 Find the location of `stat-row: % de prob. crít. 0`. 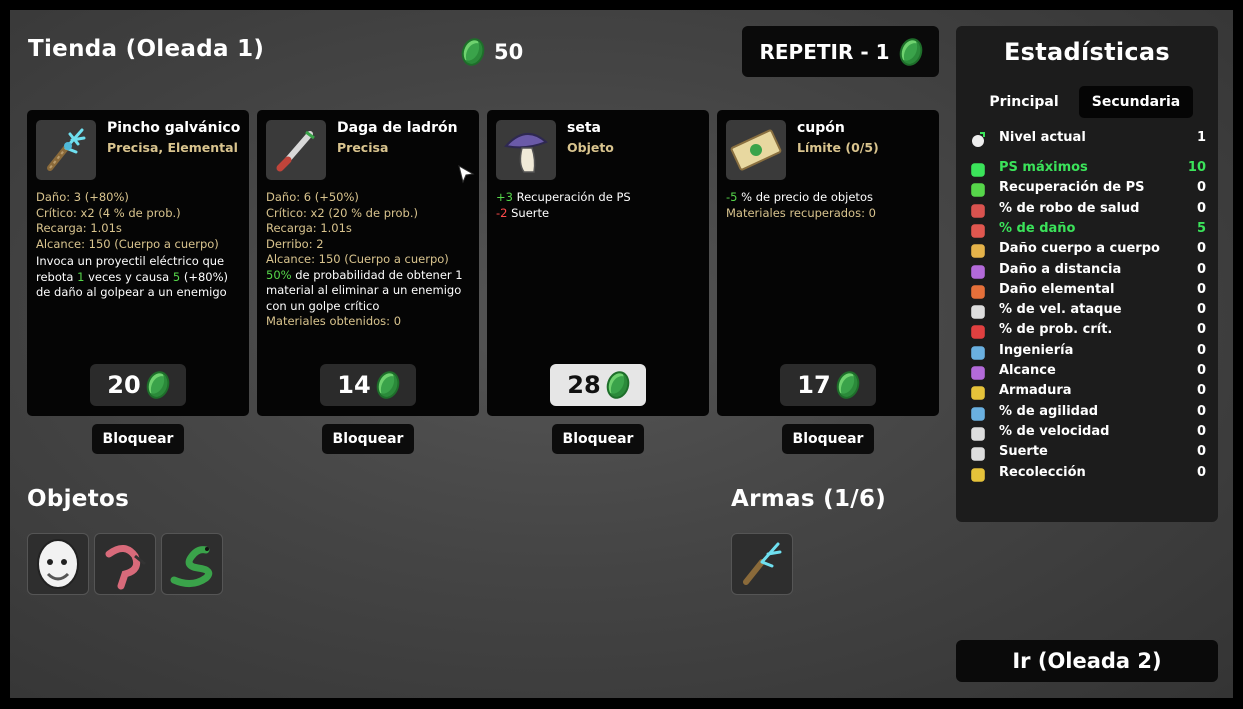

stat-row: % de prob. crít. 0 is located at coordinates (1088, 332).